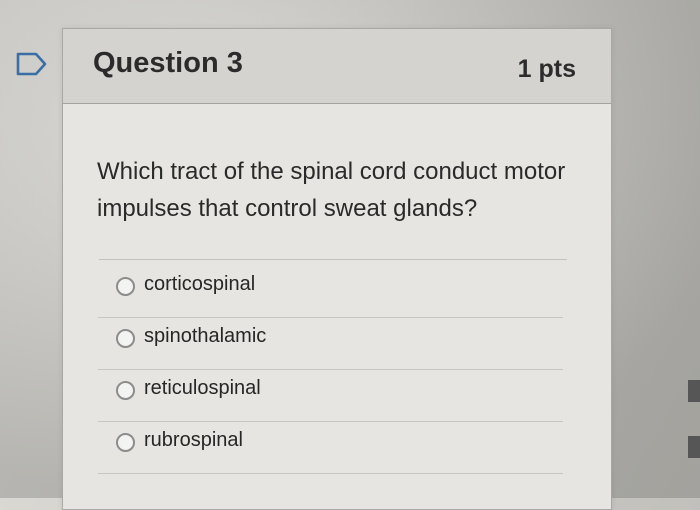 Image resolution: width=700 pixels, height=510 pixels. What do you see at coordinates (333, 259) in the screenshot?
I see `divider` at bounding box center [333, 259].